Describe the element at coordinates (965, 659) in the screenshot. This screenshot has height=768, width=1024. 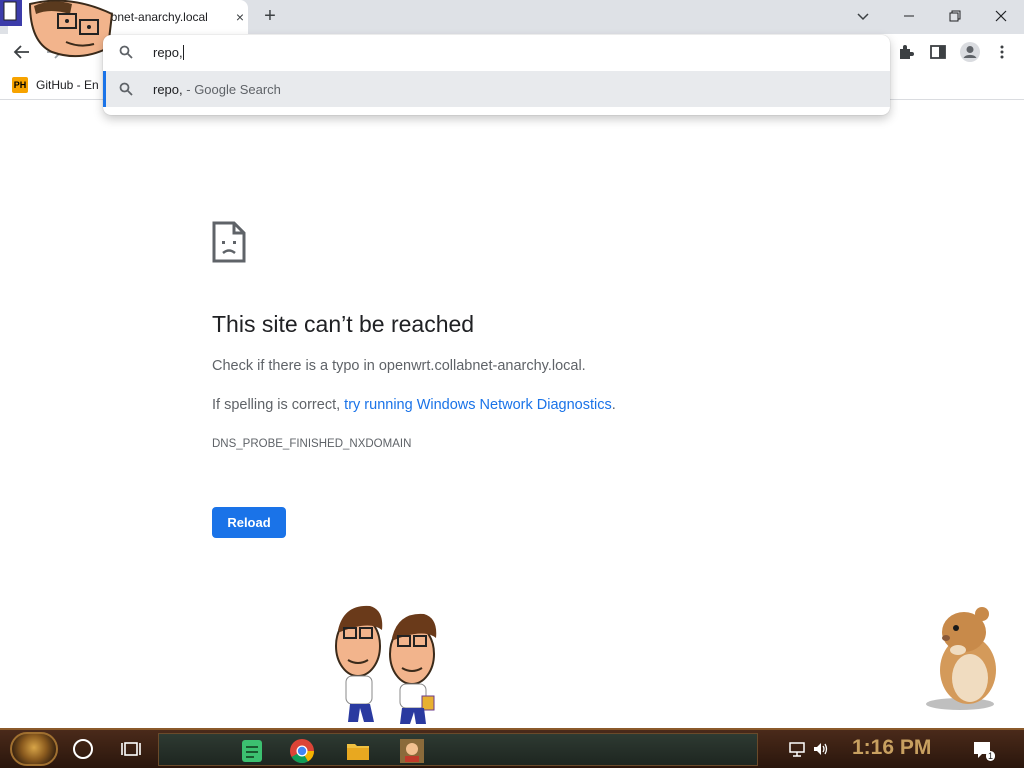
I see `hamster-overlay` at that location.